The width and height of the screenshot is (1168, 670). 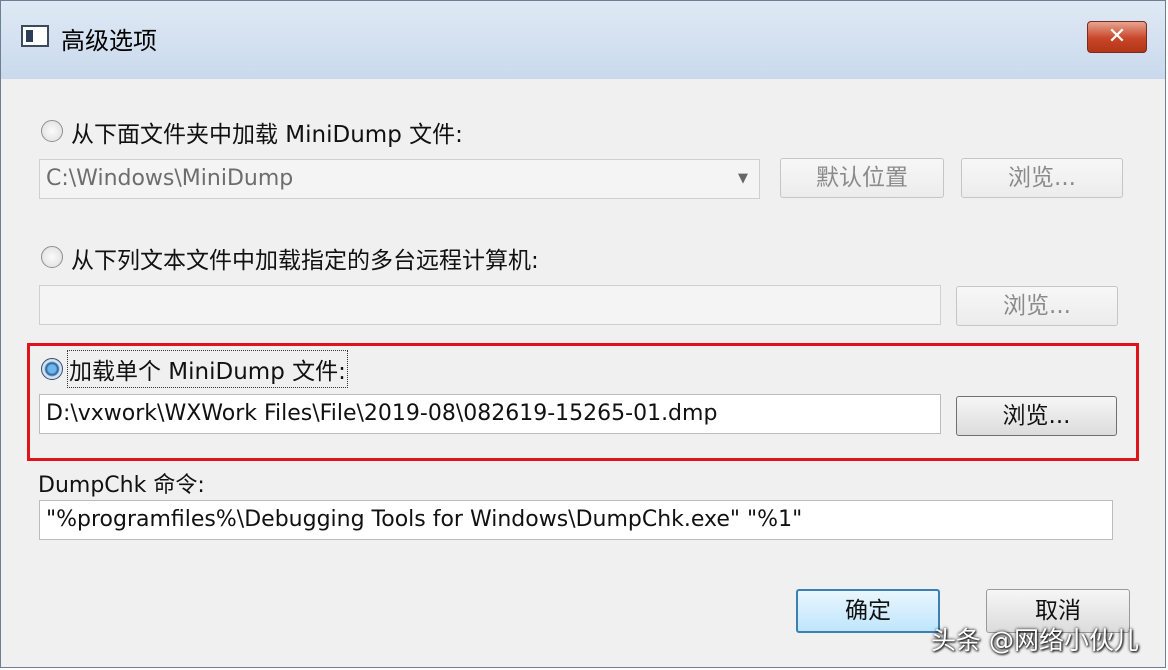 I want to click on watermark-text: 头条 @网络小伙儿, so click(x=1035, y=640).